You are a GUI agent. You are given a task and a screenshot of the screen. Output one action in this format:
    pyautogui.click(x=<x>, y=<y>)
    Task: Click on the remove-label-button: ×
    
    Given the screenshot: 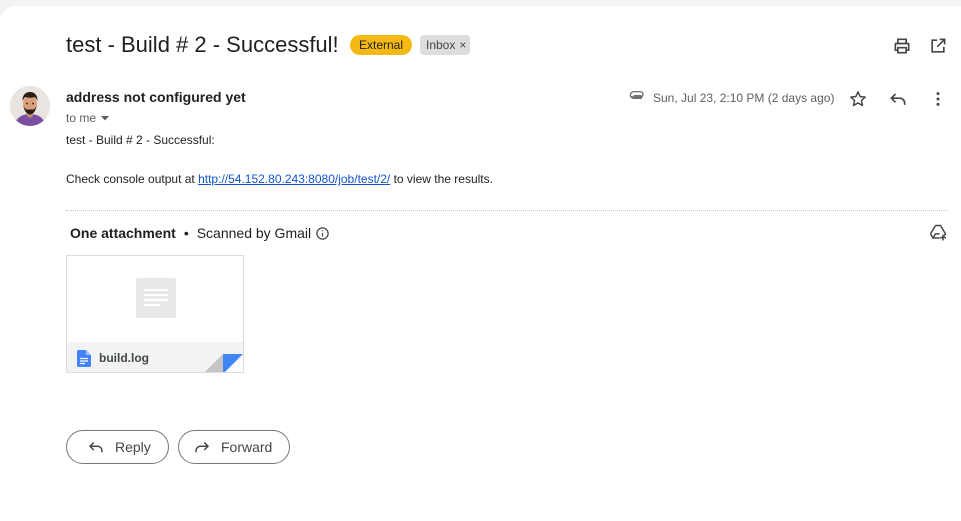 What is the action you would take?
    pyautogui.click(x=462, y=45)
    